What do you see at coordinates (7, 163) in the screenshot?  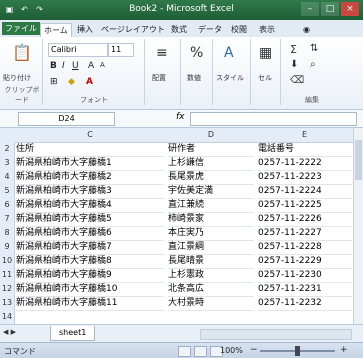 I see `row-header: 3` at bounding box center [7, 163].